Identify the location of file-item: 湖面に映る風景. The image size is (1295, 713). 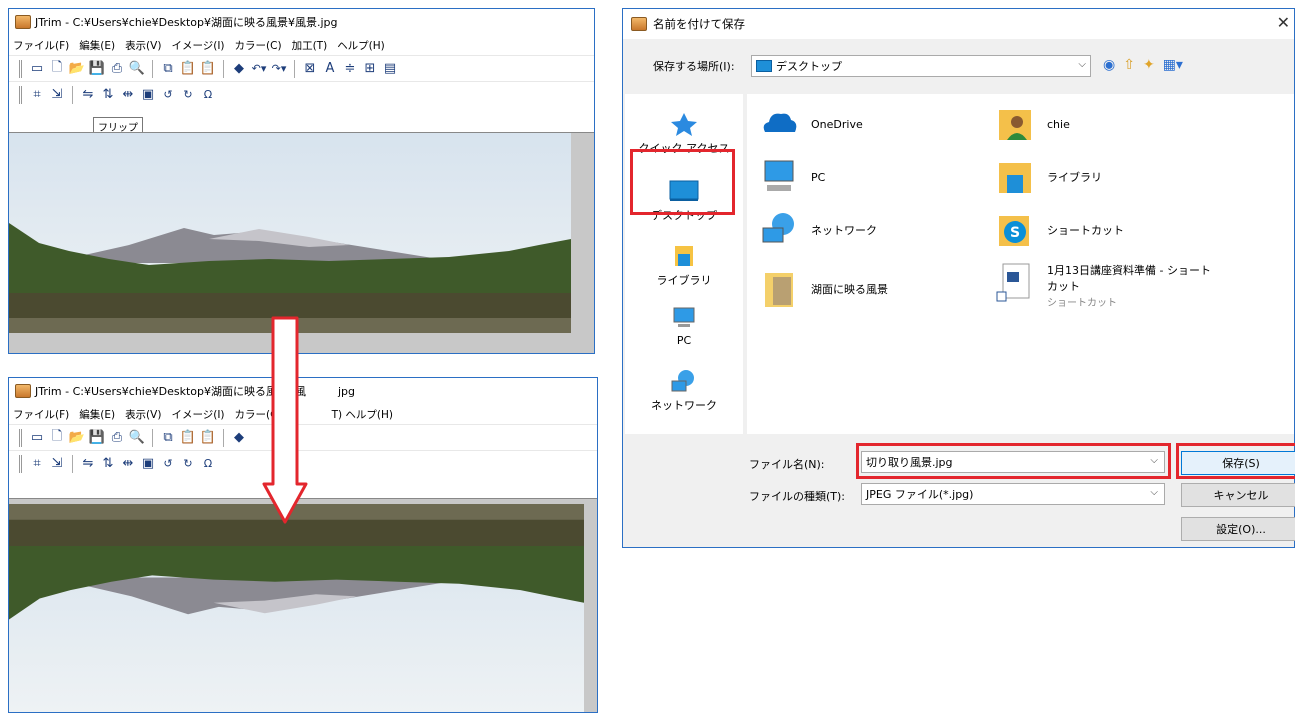
(823, 289).